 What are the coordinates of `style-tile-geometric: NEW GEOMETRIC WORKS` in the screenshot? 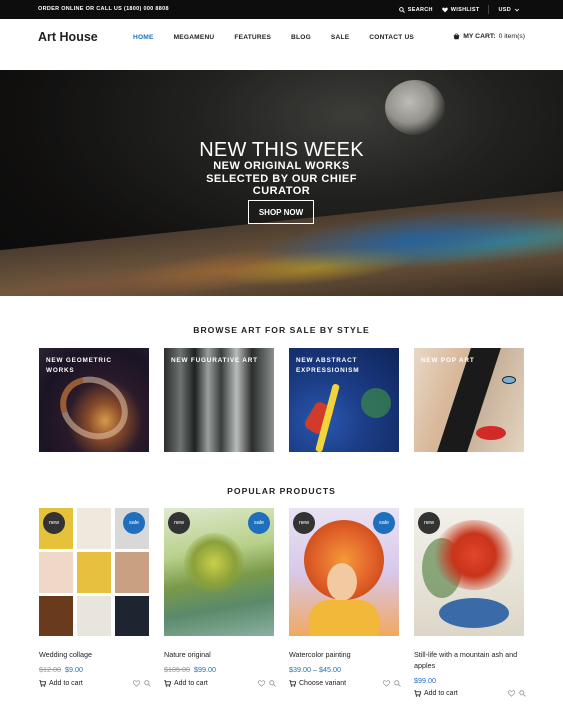 It's located at (94, 400).